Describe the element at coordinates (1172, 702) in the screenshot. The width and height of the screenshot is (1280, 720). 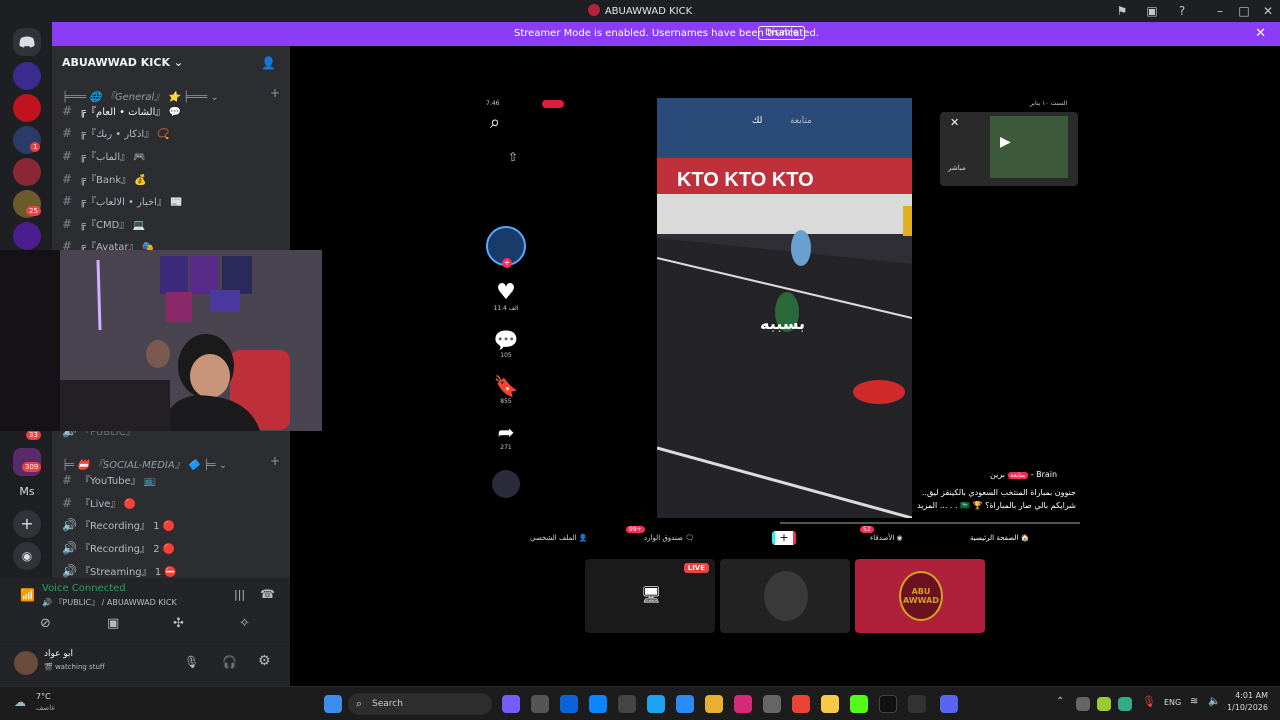
I see `language-indicator: ENG` at that location.